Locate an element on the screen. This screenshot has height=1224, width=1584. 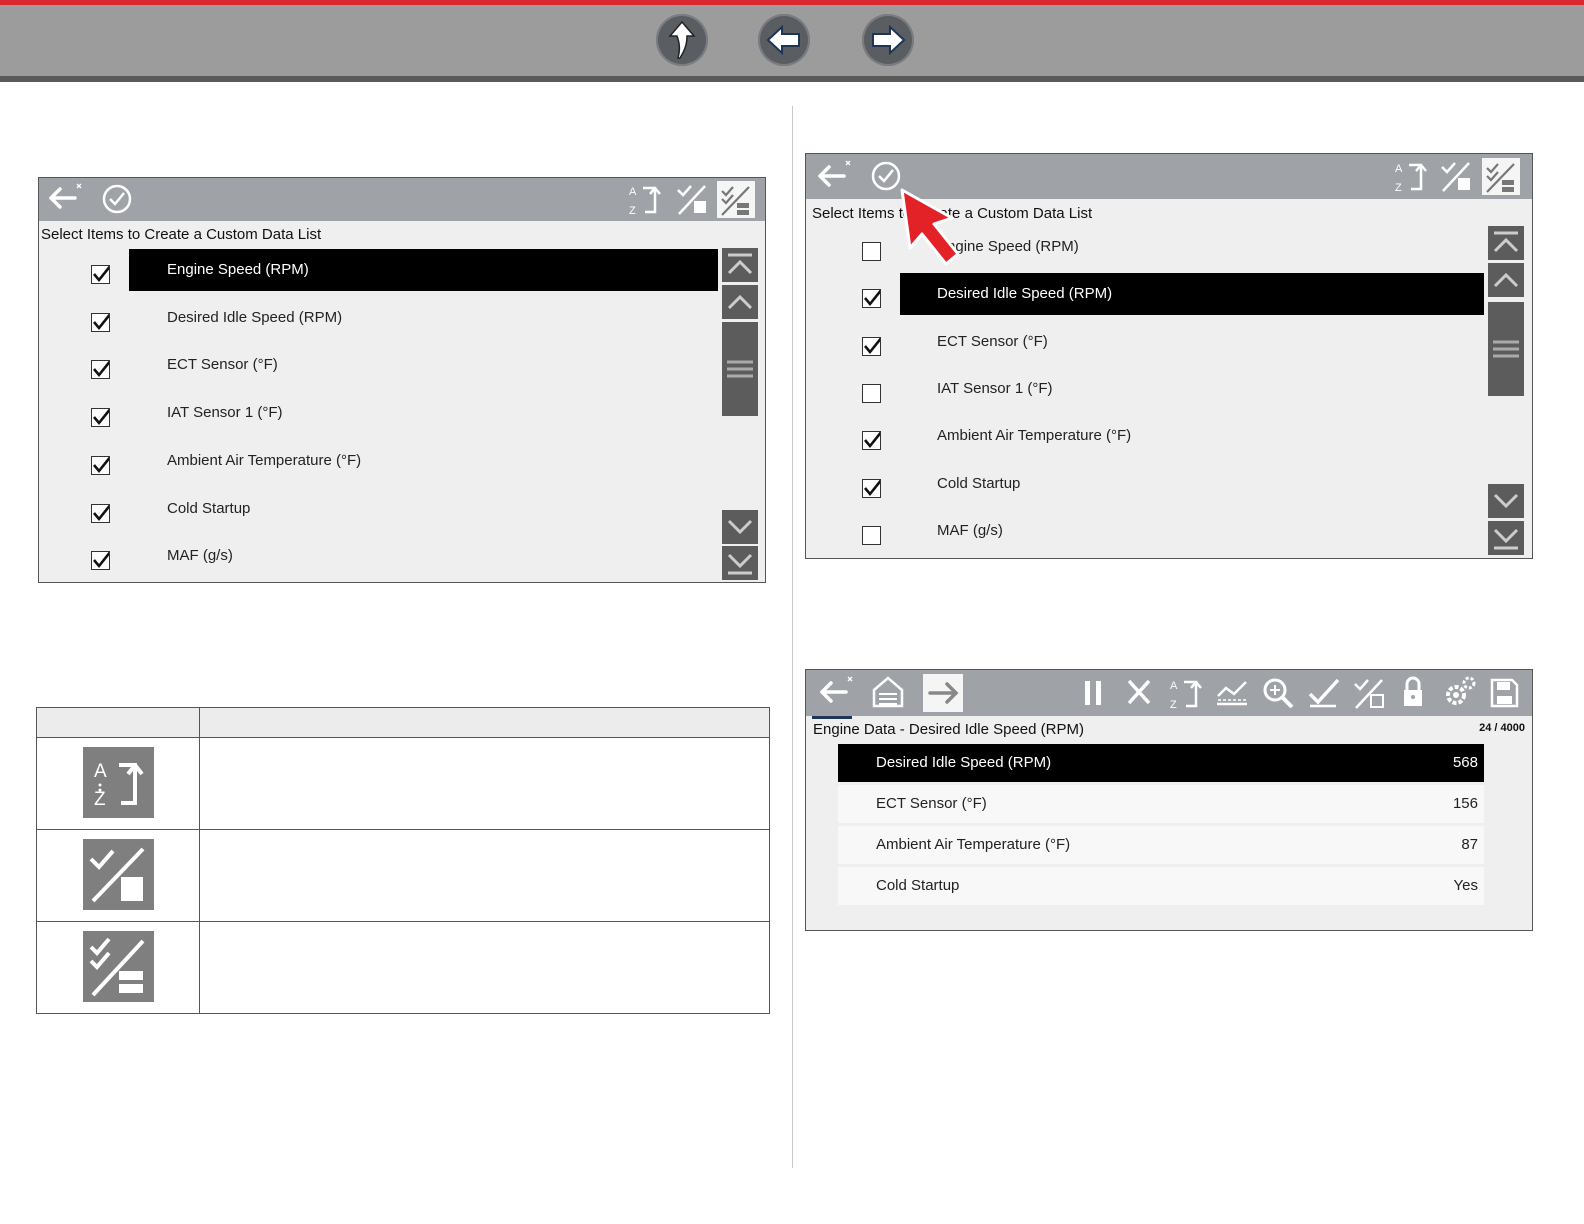
list-item-label: Engine Speed (RPM) is located at coordinates (238, 269).